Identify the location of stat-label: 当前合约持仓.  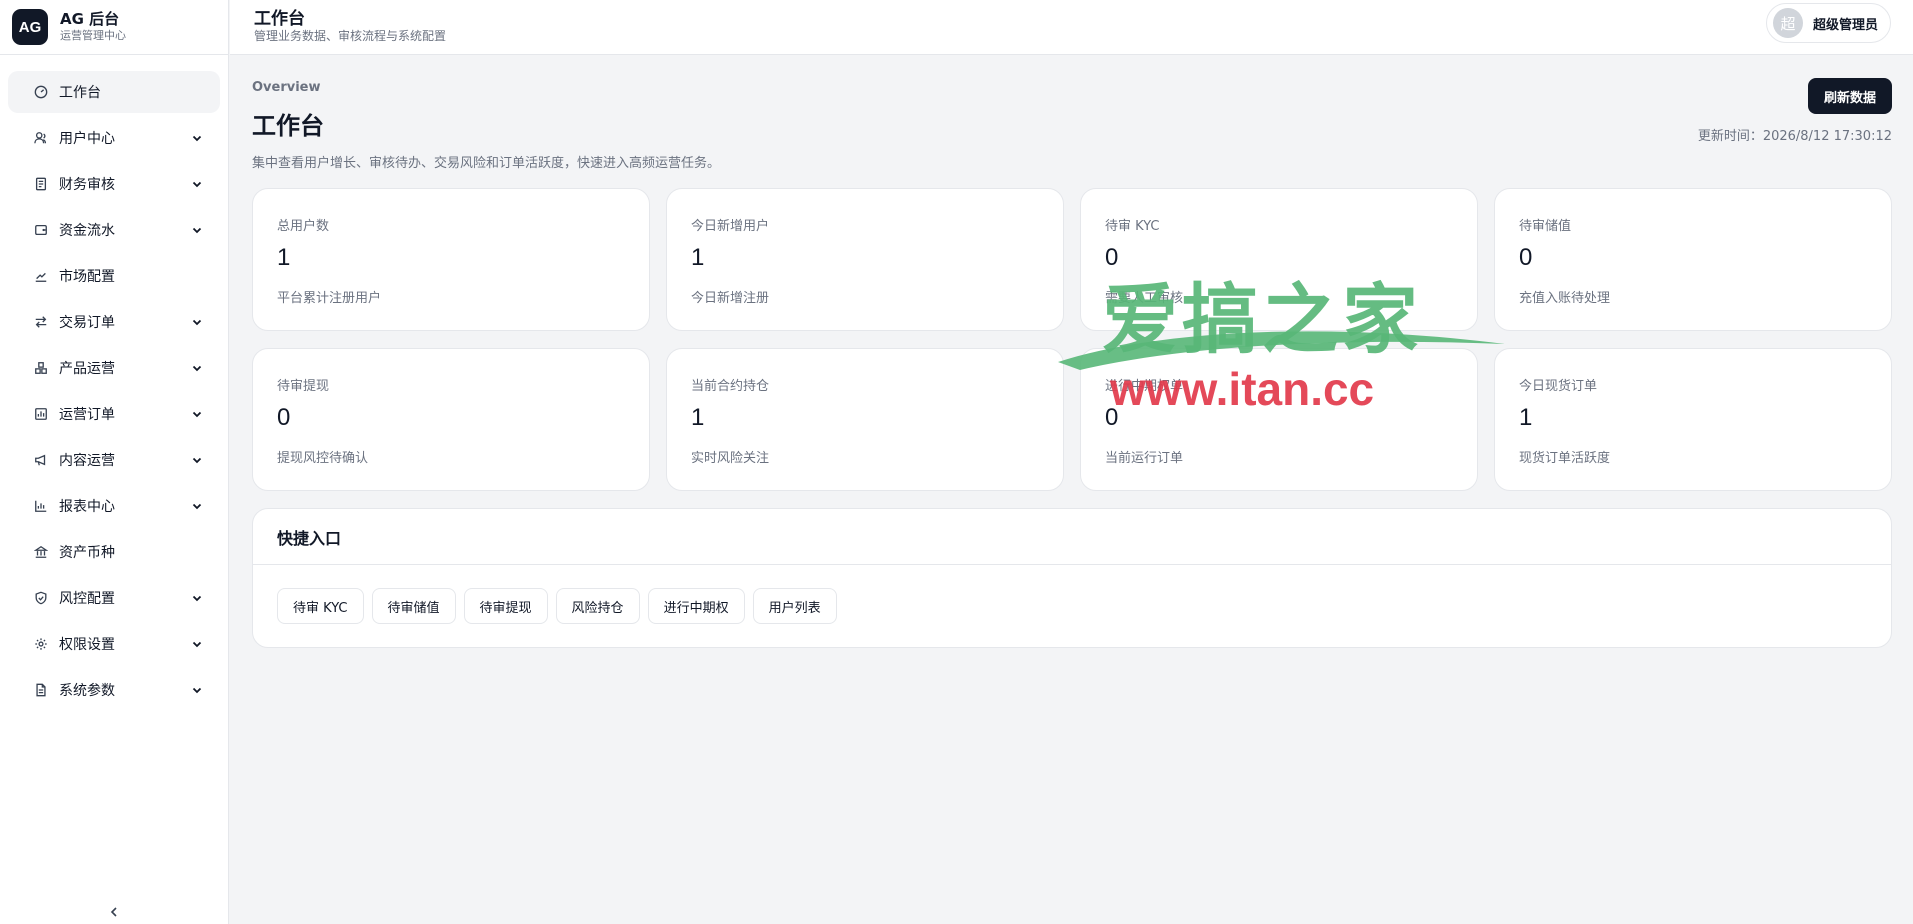
(730, 386).